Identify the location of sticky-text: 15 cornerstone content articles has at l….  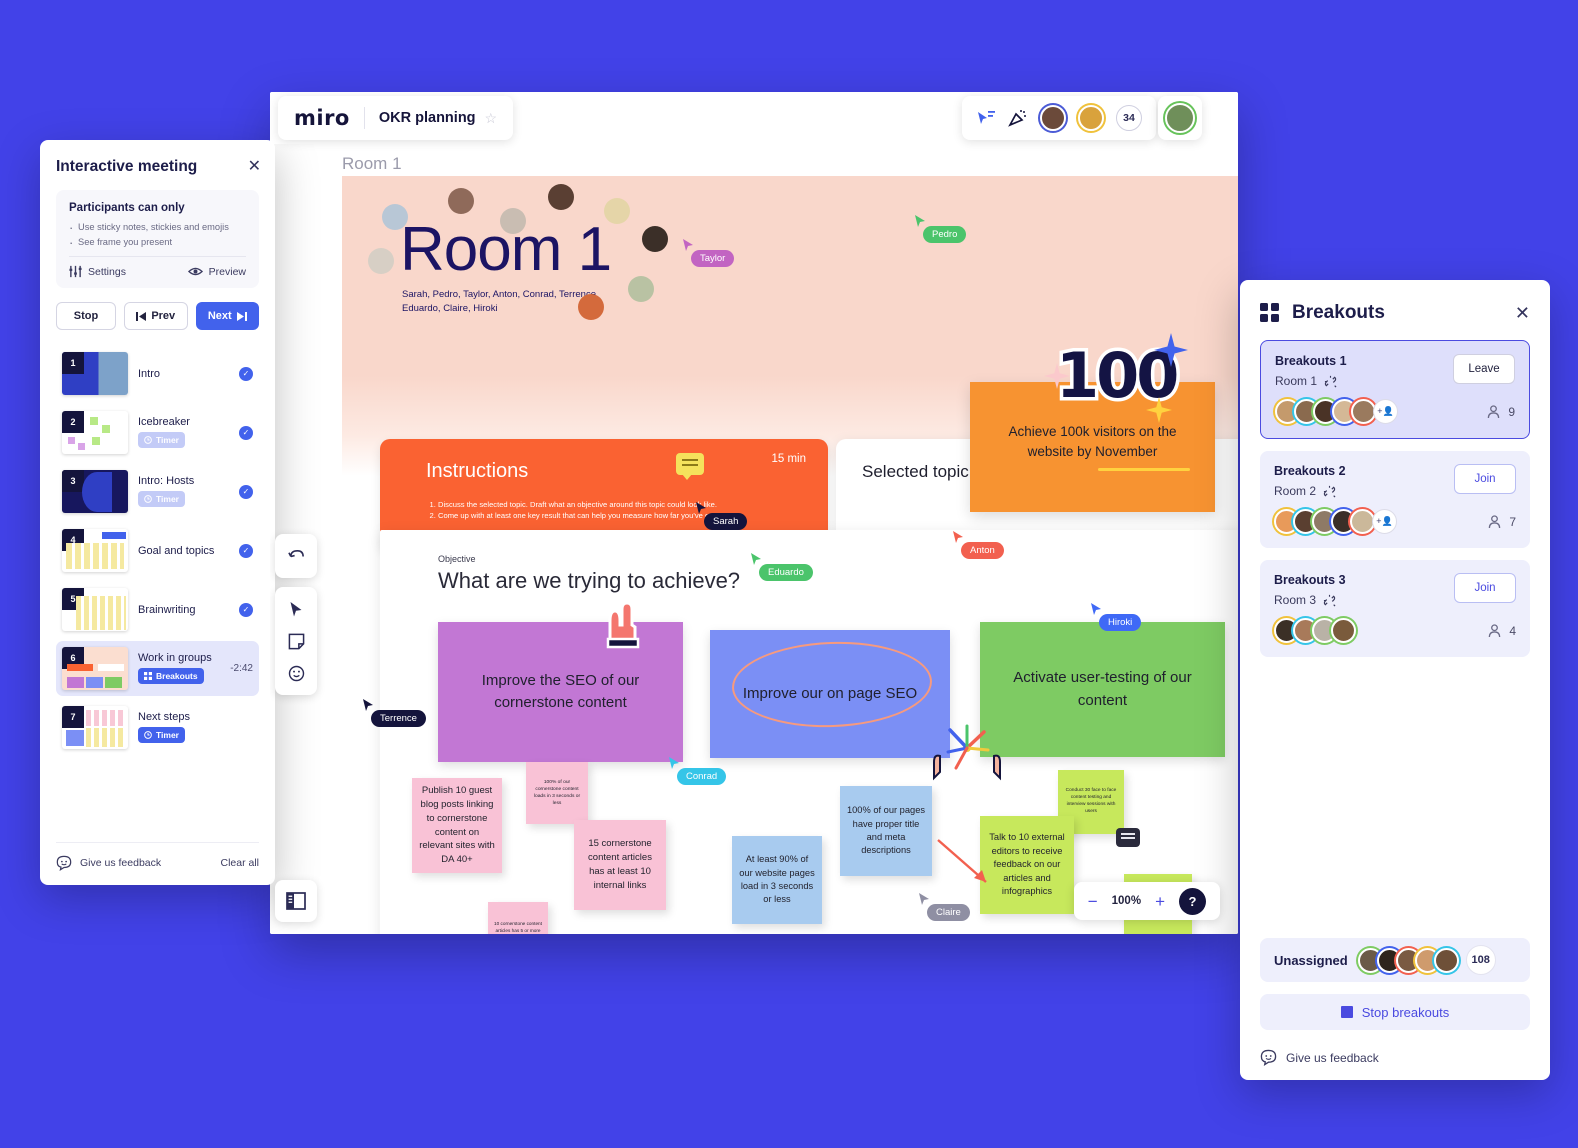
(620, 864).